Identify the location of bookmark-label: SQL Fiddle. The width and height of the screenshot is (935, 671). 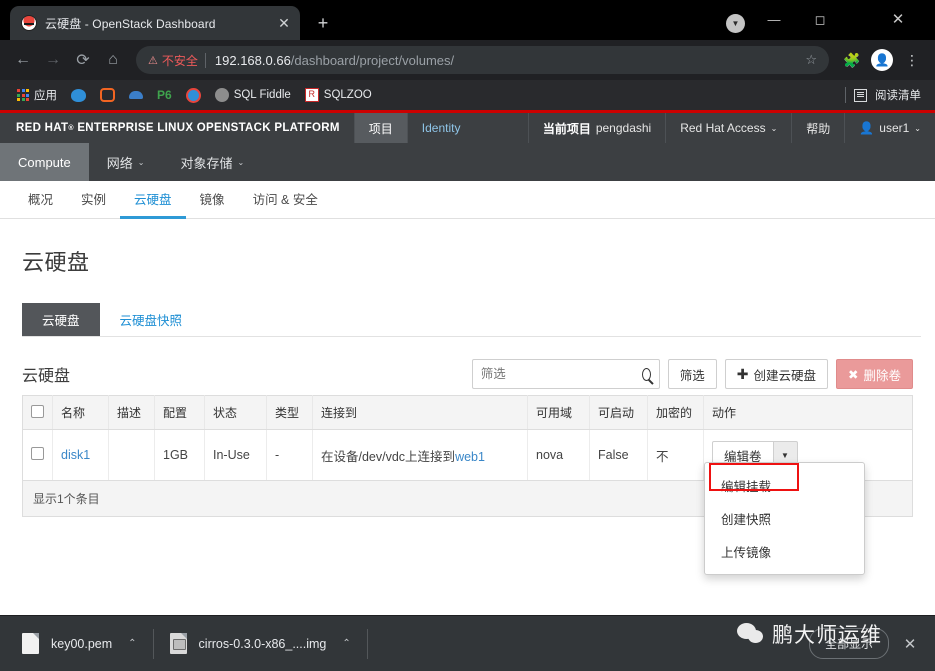
(262, 95).